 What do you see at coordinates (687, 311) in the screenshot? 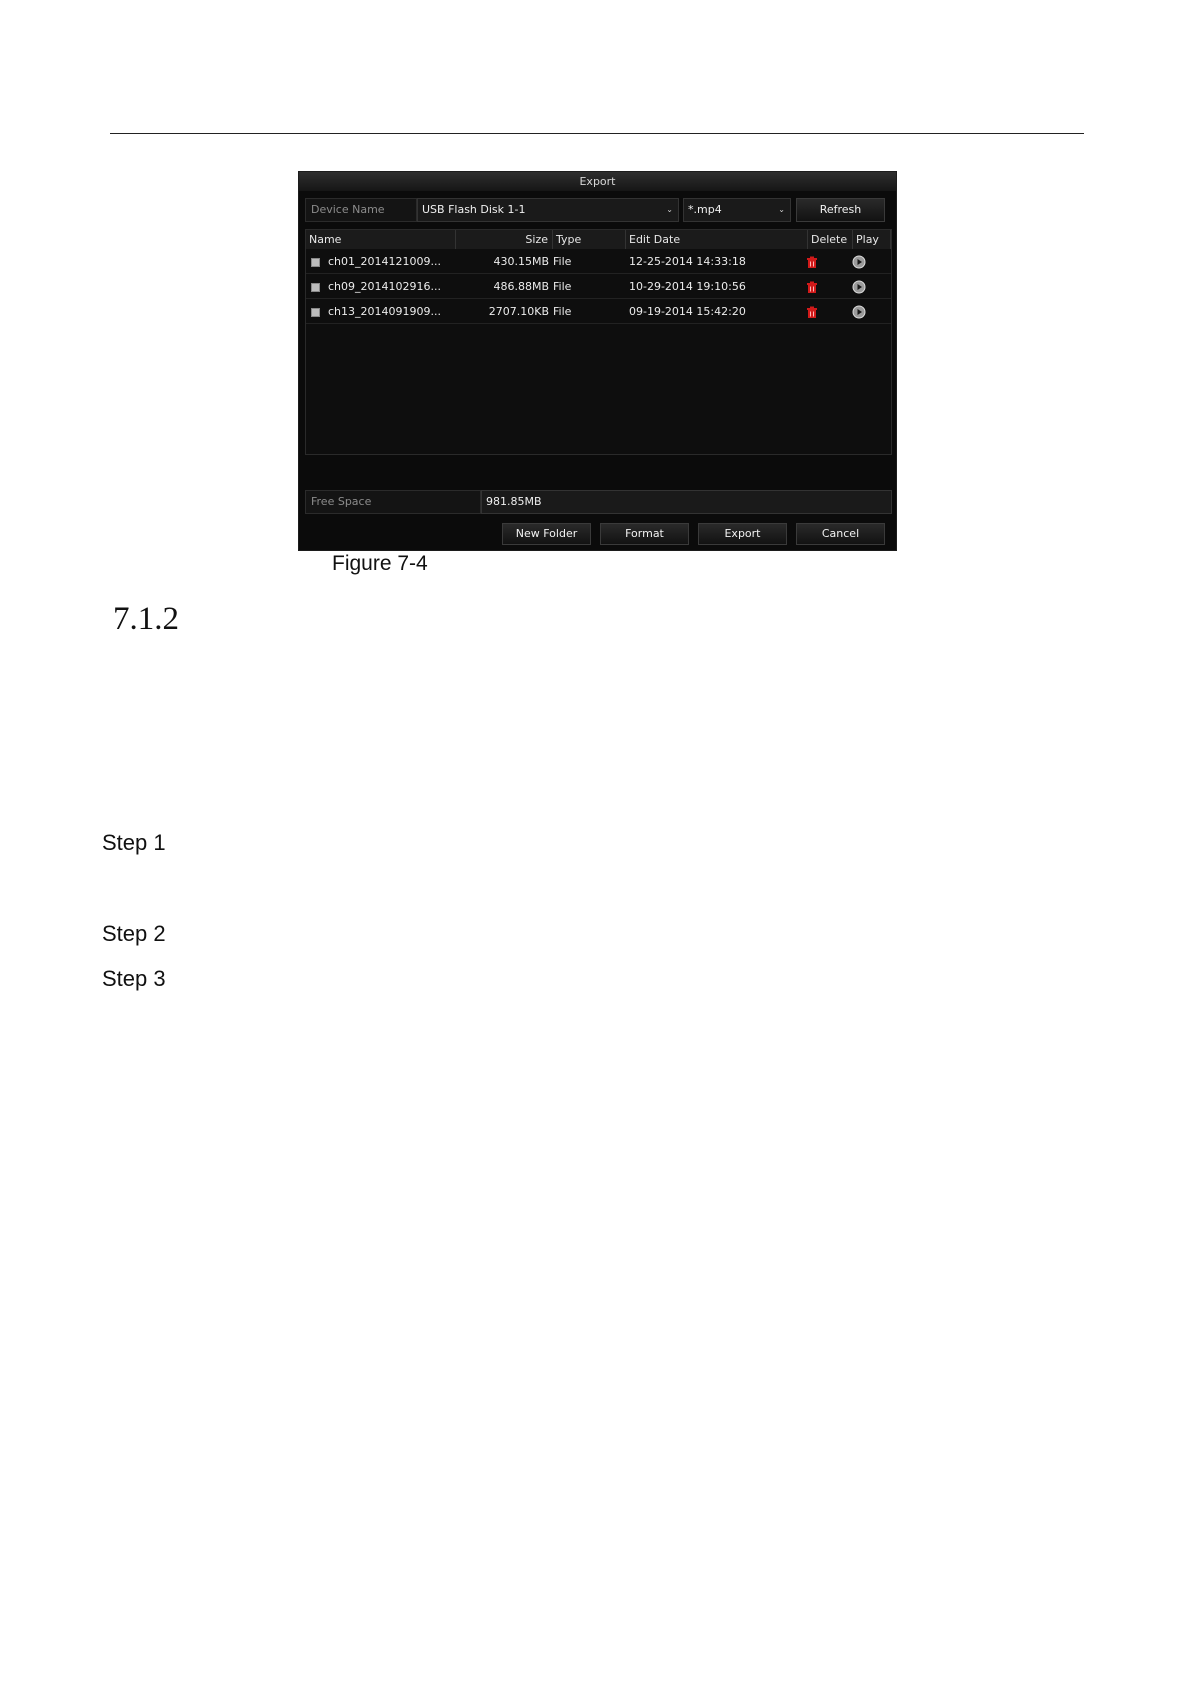
I see `file-edit-date: 09-19-2014 15:42:20` at bounding box center [687, 311].